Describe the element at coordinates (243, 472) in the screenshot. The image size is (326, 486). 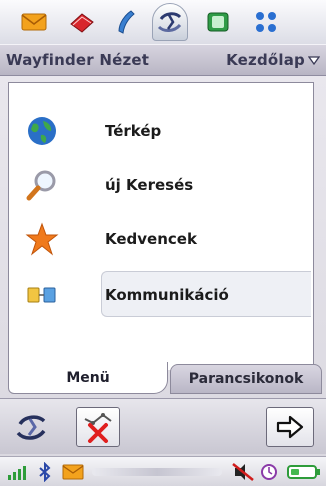
I see `silent-icon` at that location.